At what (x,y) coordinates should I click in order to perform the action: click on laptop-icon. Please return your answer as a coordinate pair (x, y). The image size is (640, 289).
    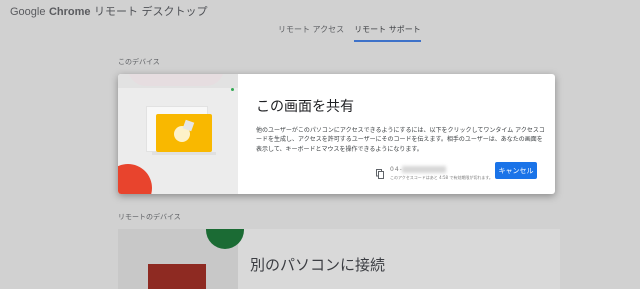
    Looking at the image, I should click on (184, 133).